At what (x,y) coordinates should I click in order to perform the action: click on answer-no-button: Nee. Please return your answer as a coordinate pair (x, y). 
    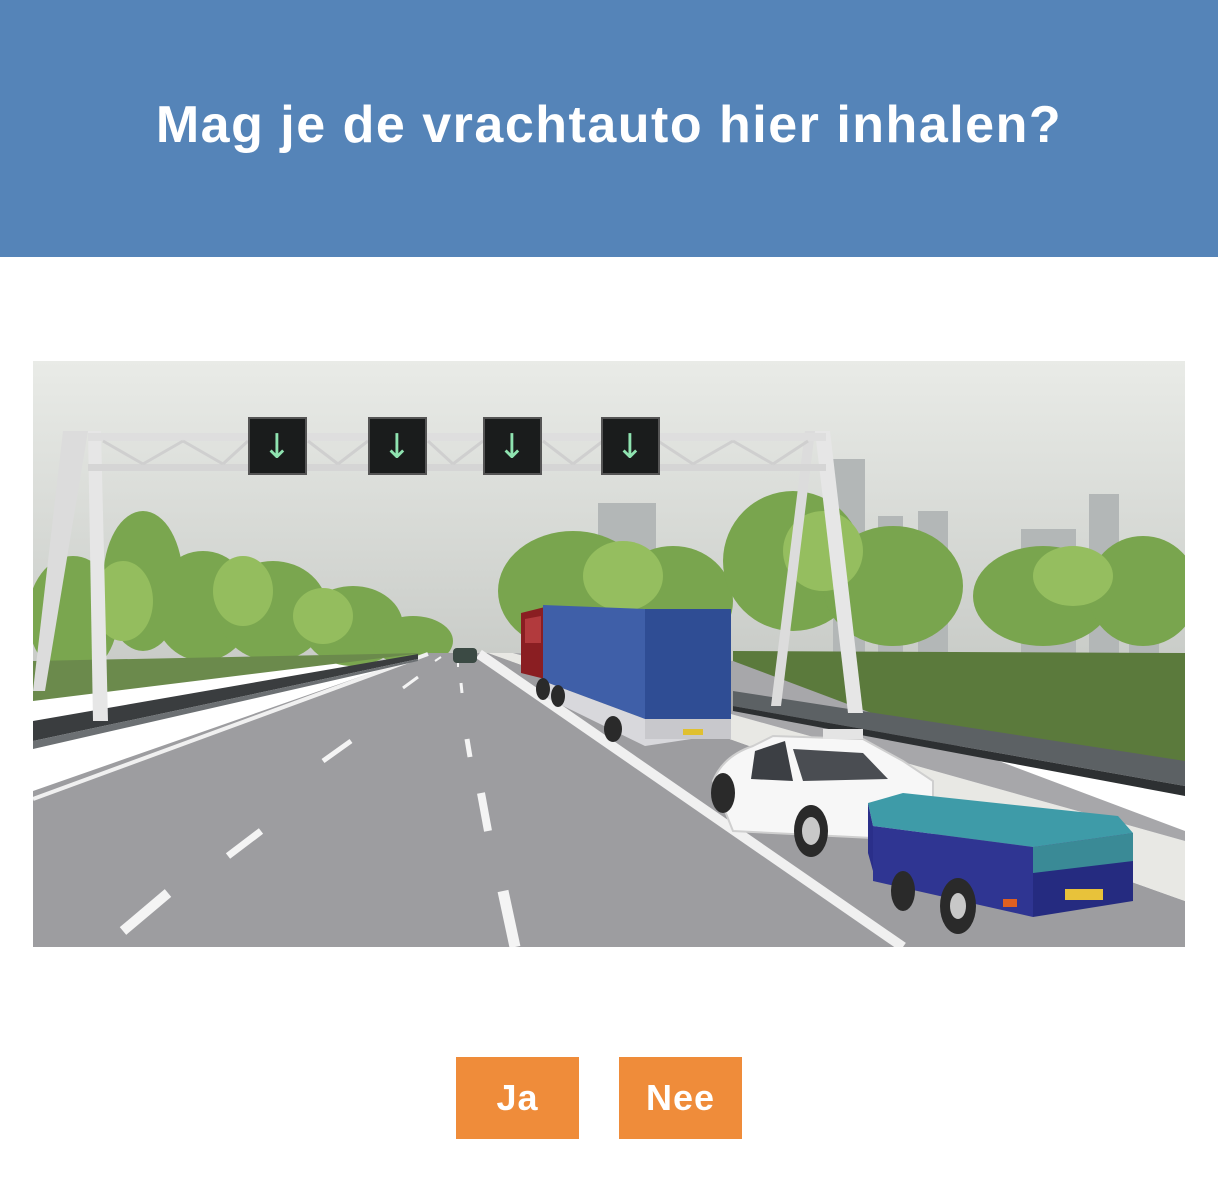
    Looking at the image, I should click on (680, 1098).